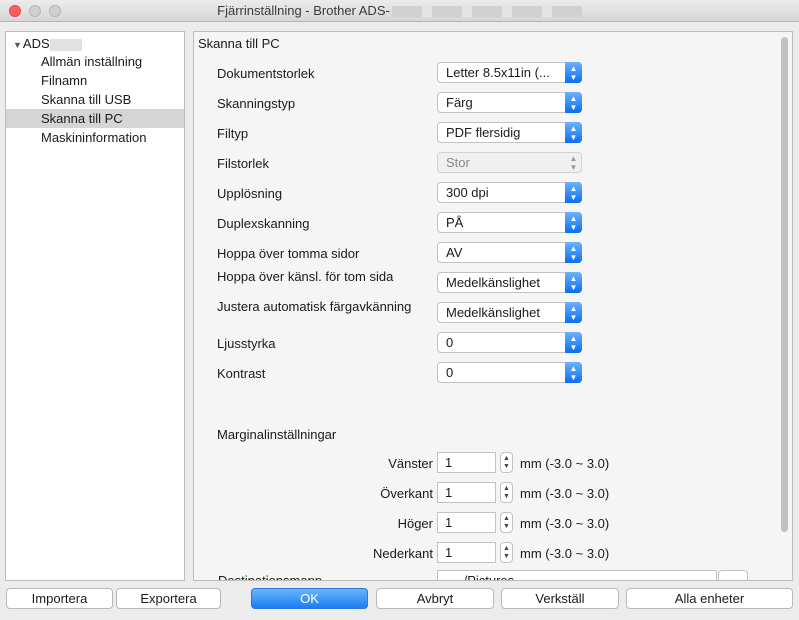 This screenshot has width=799, height=620. What do you see at coordinates (415, 523) in the screenshot?
I see `margin-right-label: Höger` at bounding box center [415, 523].